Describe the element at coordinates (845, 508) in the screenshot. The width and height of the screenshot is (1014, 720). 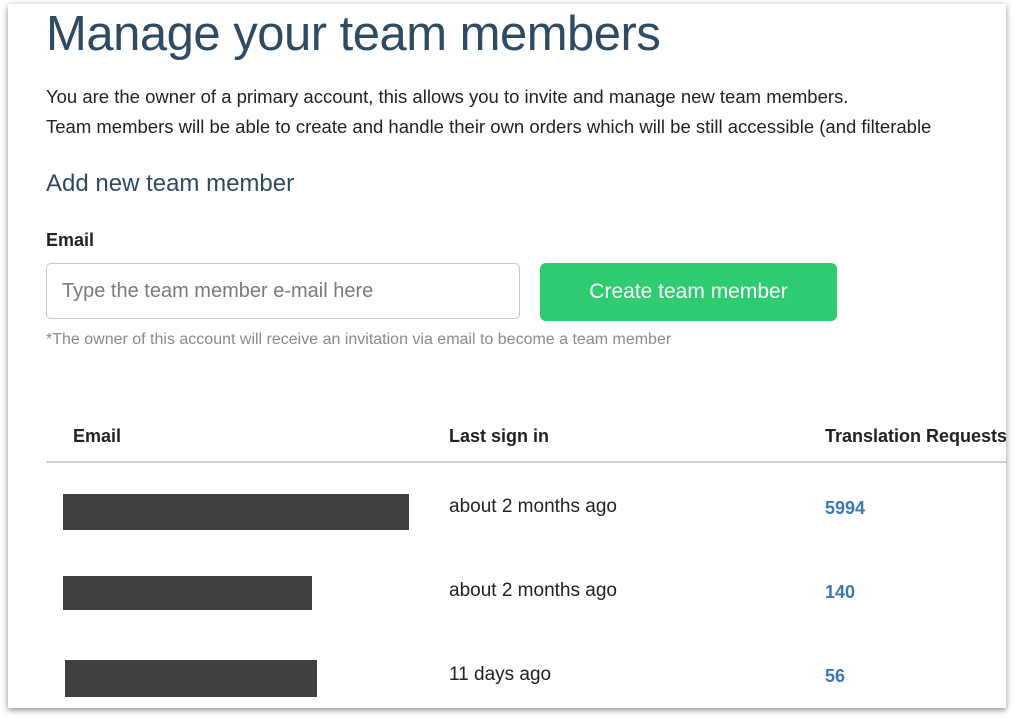
I see `translation-requests-link: 5994` at that location.